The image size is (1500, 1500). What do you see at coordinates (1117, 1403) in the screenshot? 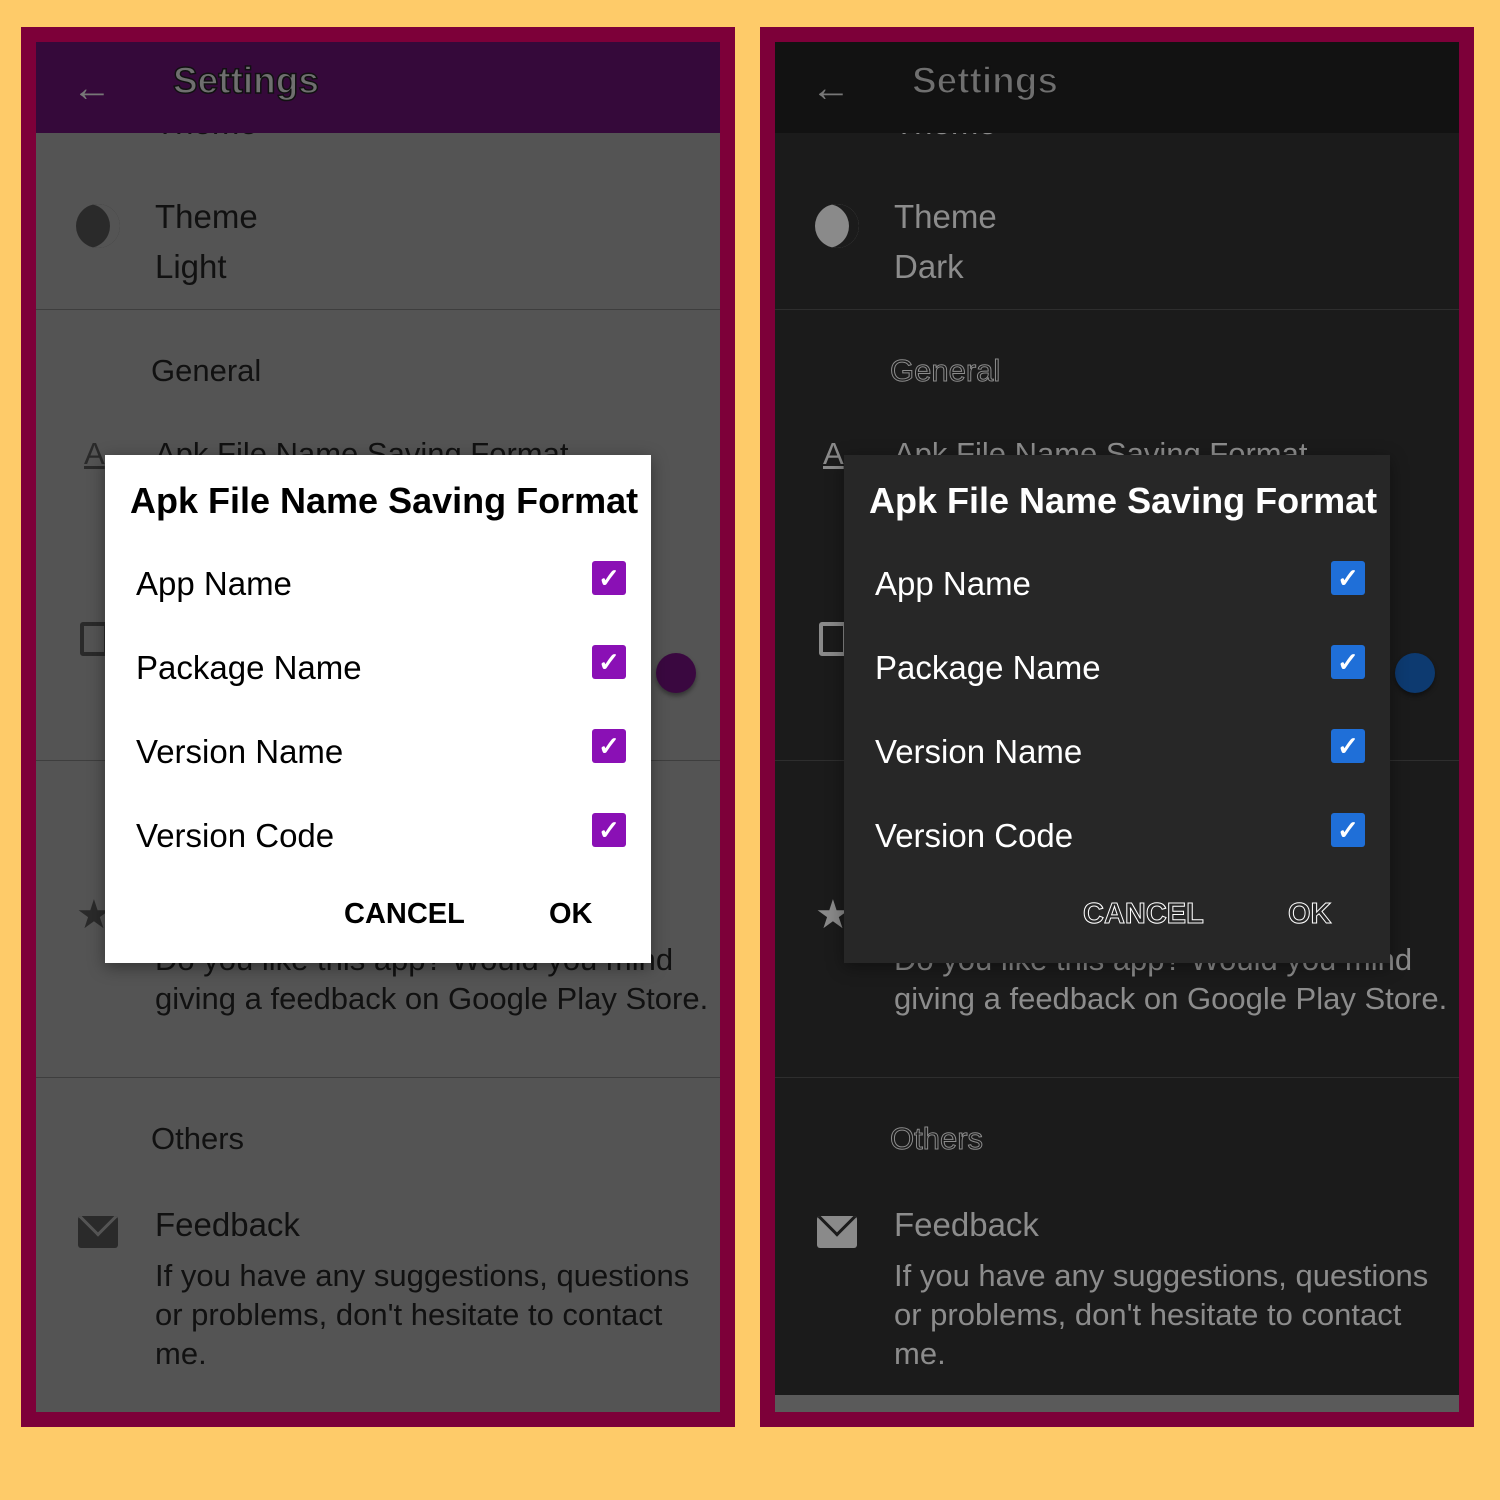
I see `bottom-strip` at bounding box center [1117, 1403].